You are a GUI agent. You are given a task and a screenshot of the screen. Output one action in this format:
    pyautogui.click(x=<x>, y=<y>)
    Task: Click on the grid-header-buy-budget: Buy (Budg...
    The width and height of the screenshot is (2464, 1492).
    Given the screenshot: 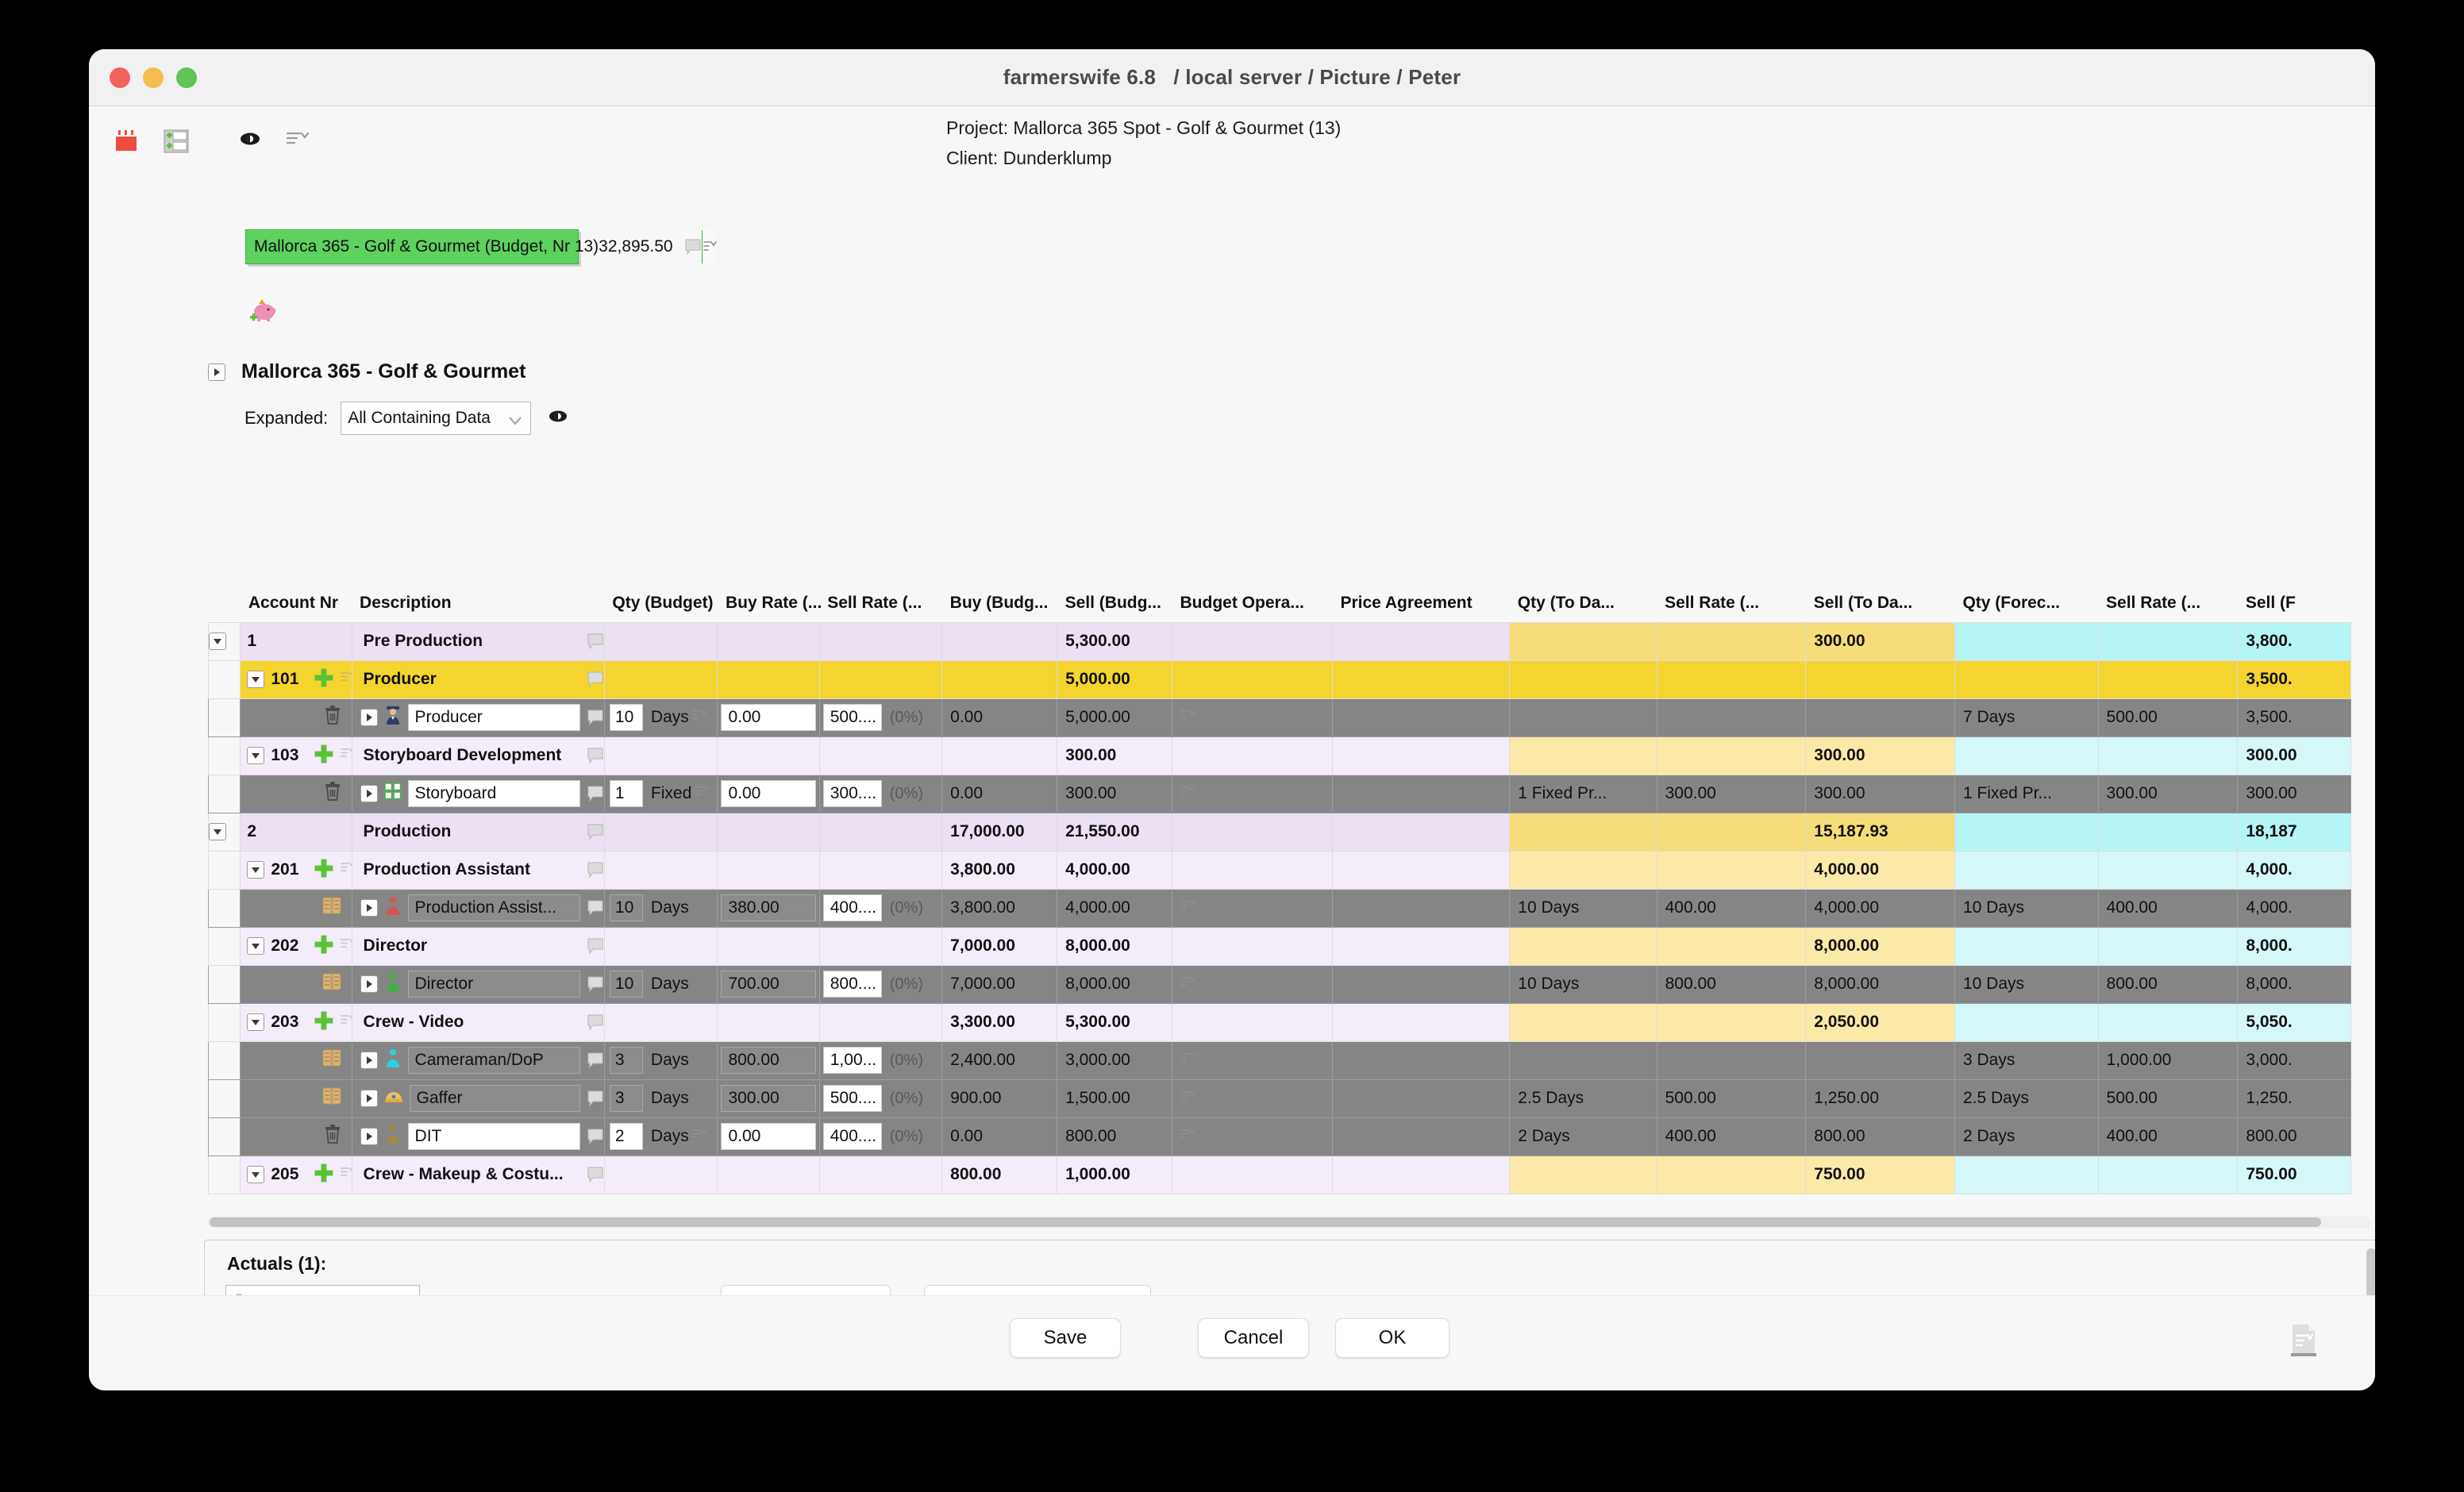 What is the action you would take?
    pyautogui.click(x=999, y=604)
    